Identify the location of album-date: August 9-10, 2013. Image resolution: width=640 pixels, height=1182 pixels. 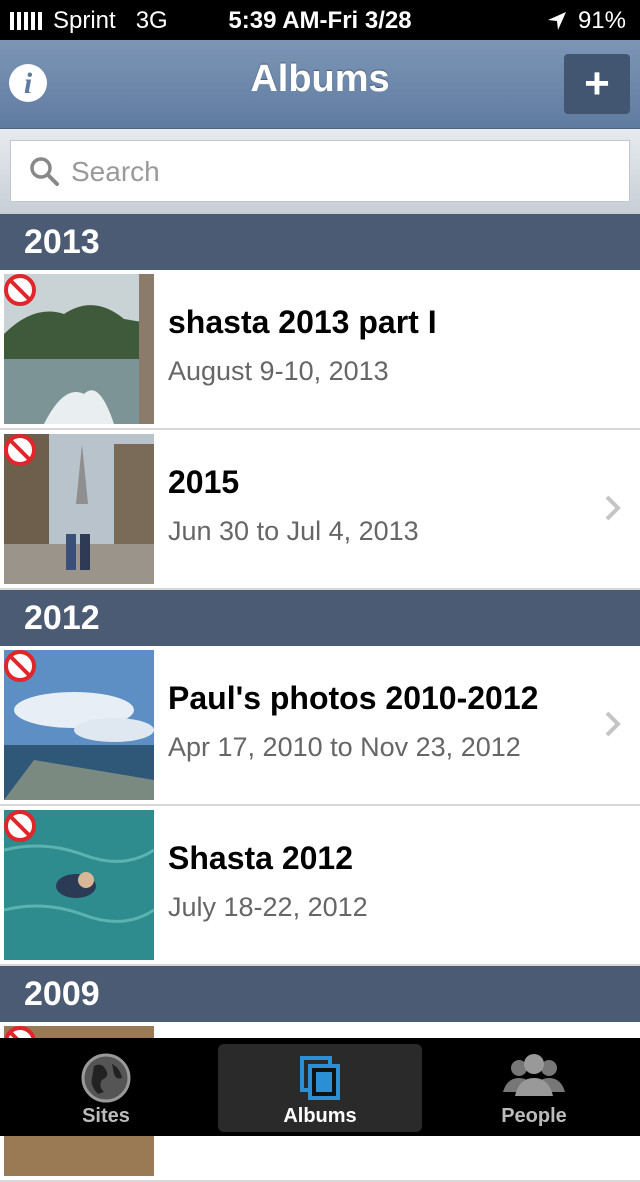
(278, 371).